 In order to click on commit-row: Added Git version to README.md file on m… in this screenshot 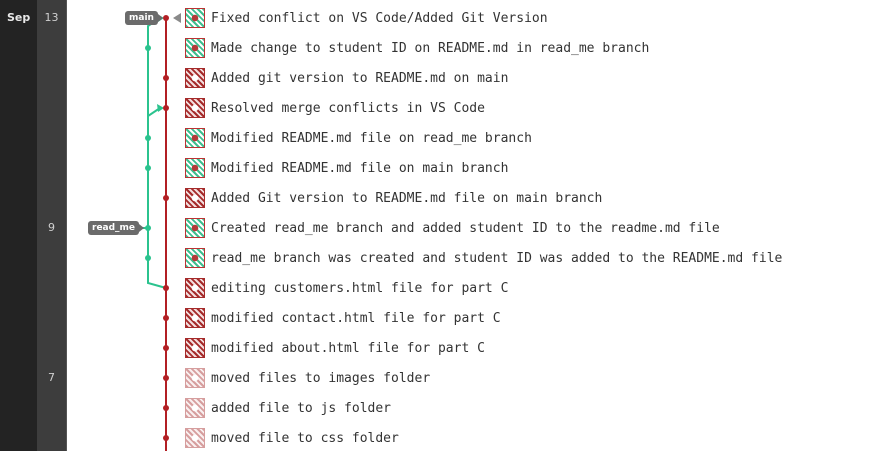, I will do `click(393, 198)`.